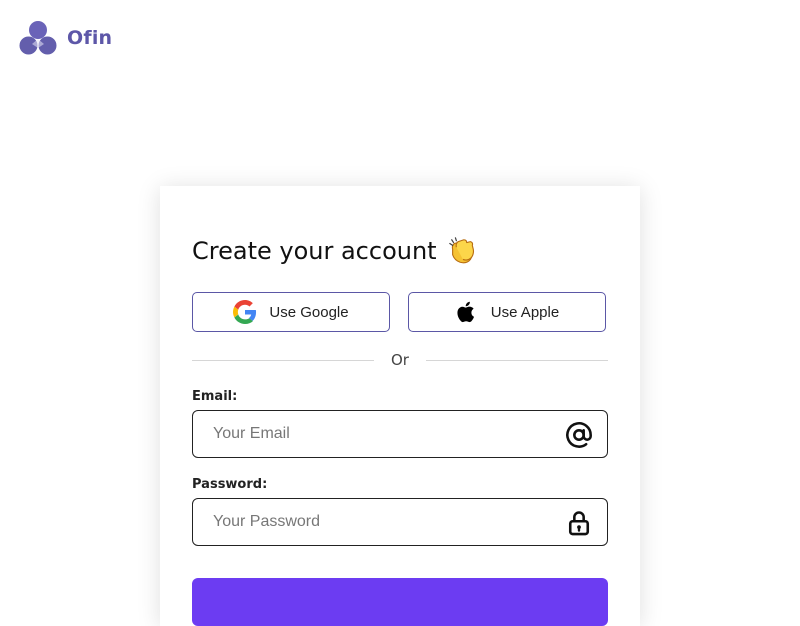 The image size is (800, 626). I want to click on email-field-wrapper, so click(400, 434).